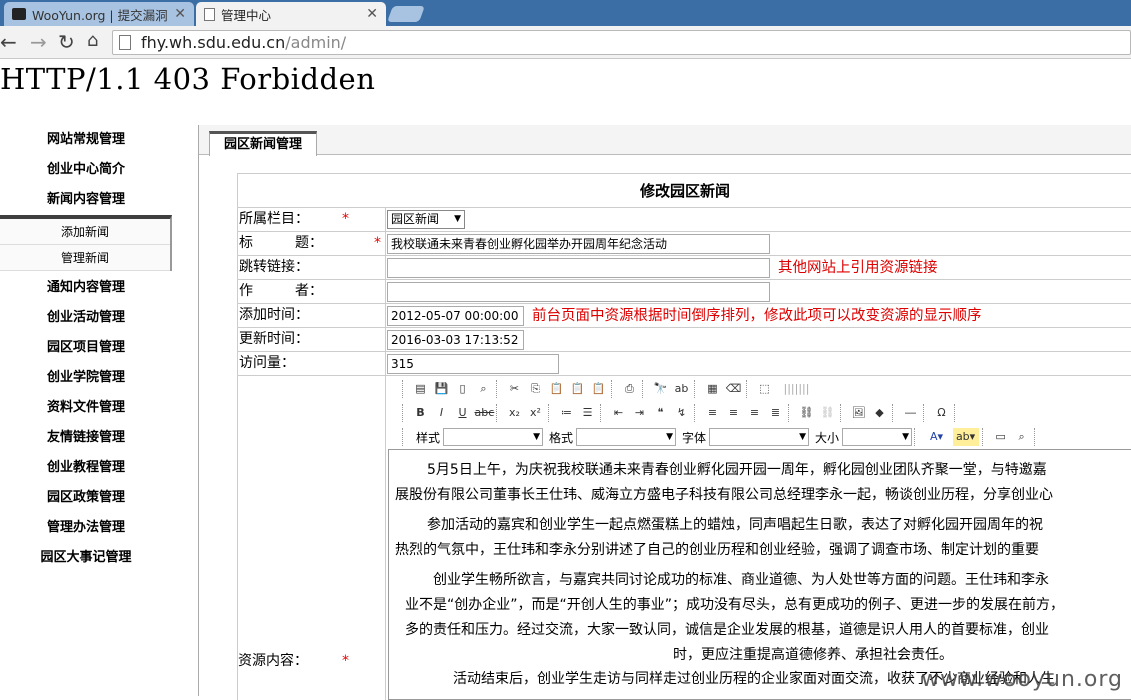 Image resolution: width=1131 pixels, height=700 pixels. What do you see at coordinates (463, 413) in the screenshot?
I see `underline-icon: U` at bounding box center [463, 413].